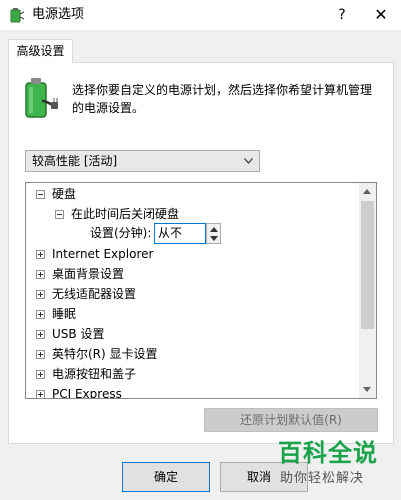 Image resolution: width=401 pixels, height=500 pixels. What do you see at coordinates (64, 194) in the screenshot?
I see `tree-item-label: 硬盘` at bounding box center [64, 194].